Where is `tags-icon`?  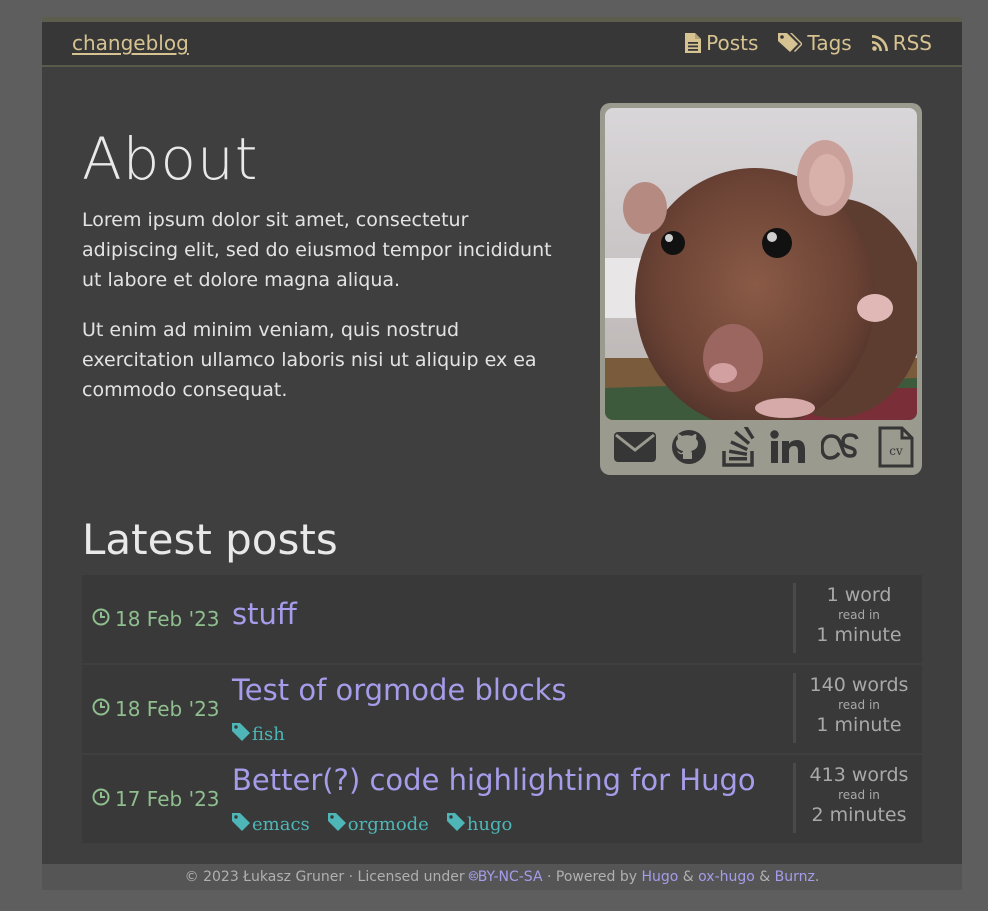 tags-icon is located at coordinates (790, 43).